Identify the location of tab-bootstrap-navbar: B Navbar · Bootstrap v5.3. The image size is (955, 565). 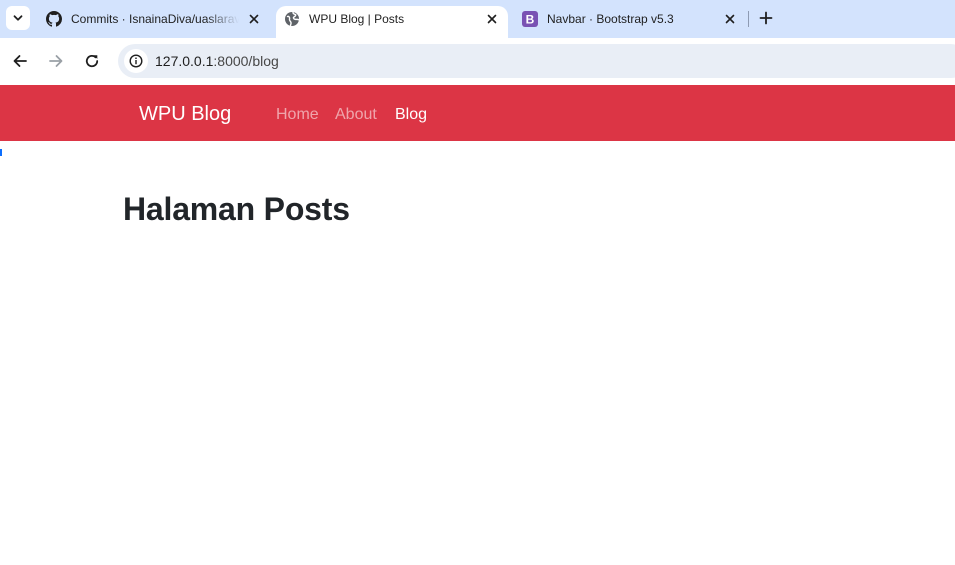
(635, 19).